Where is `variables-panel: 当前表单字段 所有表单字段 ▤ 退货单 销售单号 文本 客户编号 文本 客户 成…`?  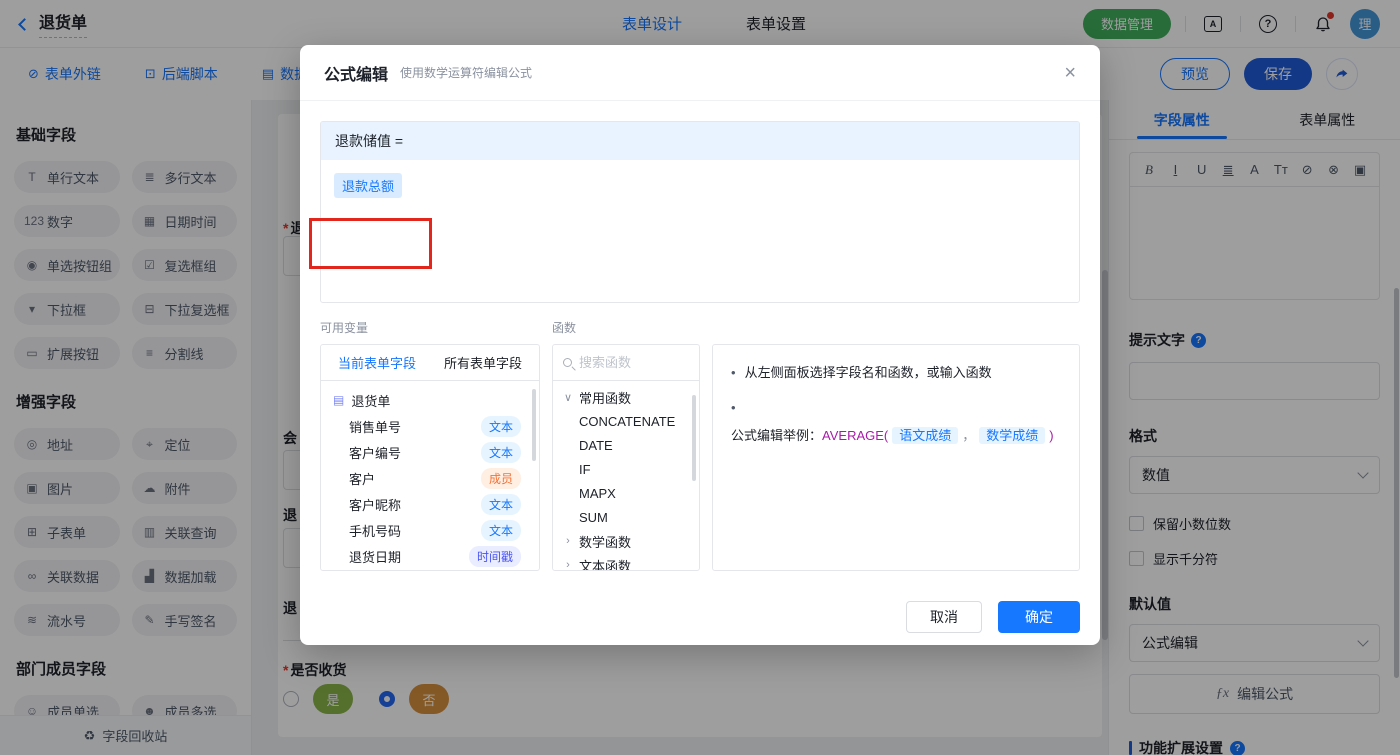
variables-panel: 当前表单字段 所有表单字段 ▤ 退货单 销售单号 文本 客户编号 文本 客户 成… is located at coordinates (430, 457).